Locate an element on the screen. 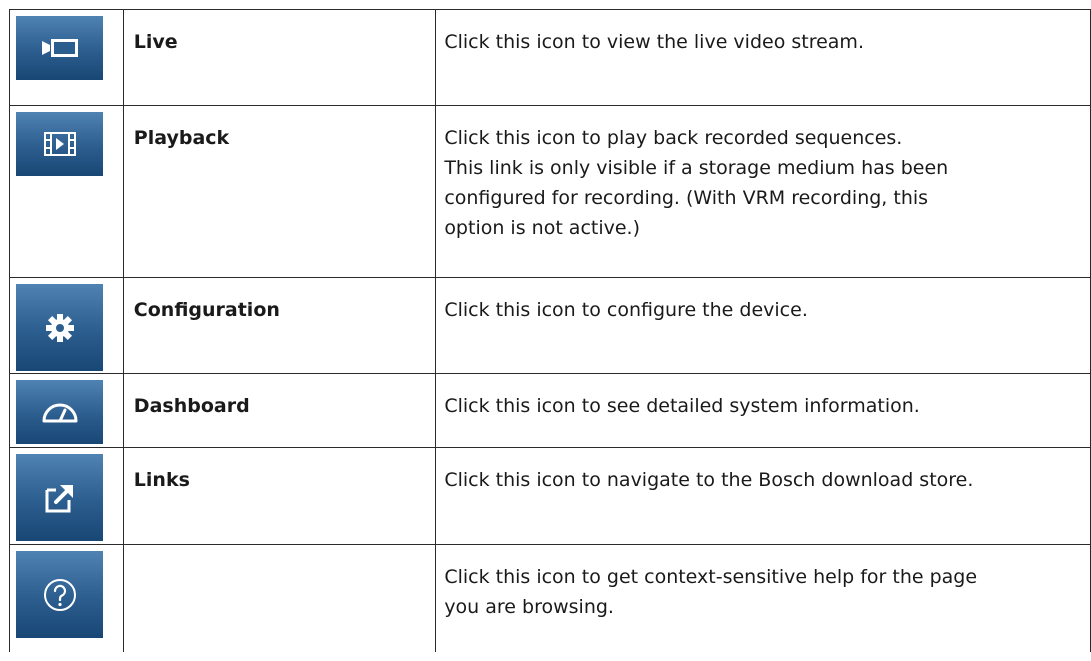  name-cell: Live is located at coordinates (279, 57).